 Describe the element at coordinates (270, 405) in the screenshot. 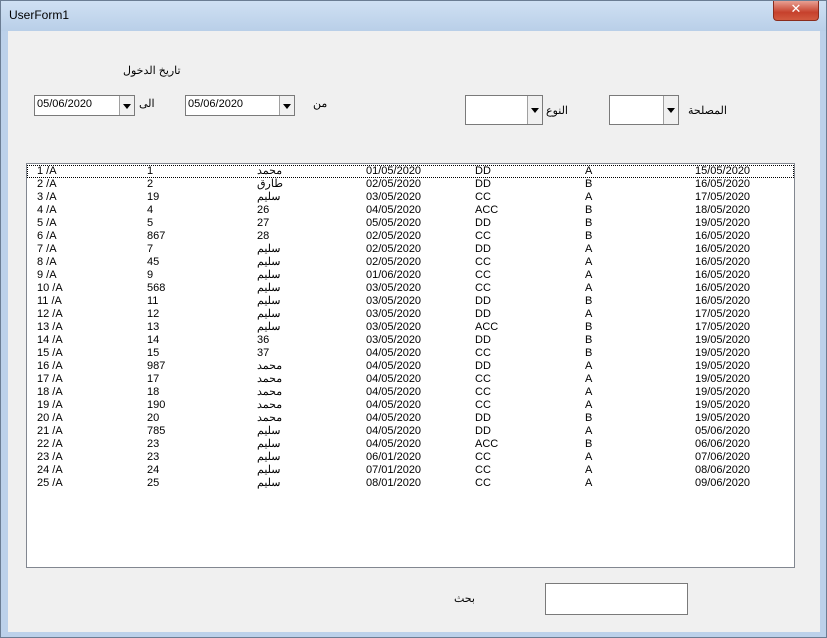

I see `col-name: محمد` at that location.